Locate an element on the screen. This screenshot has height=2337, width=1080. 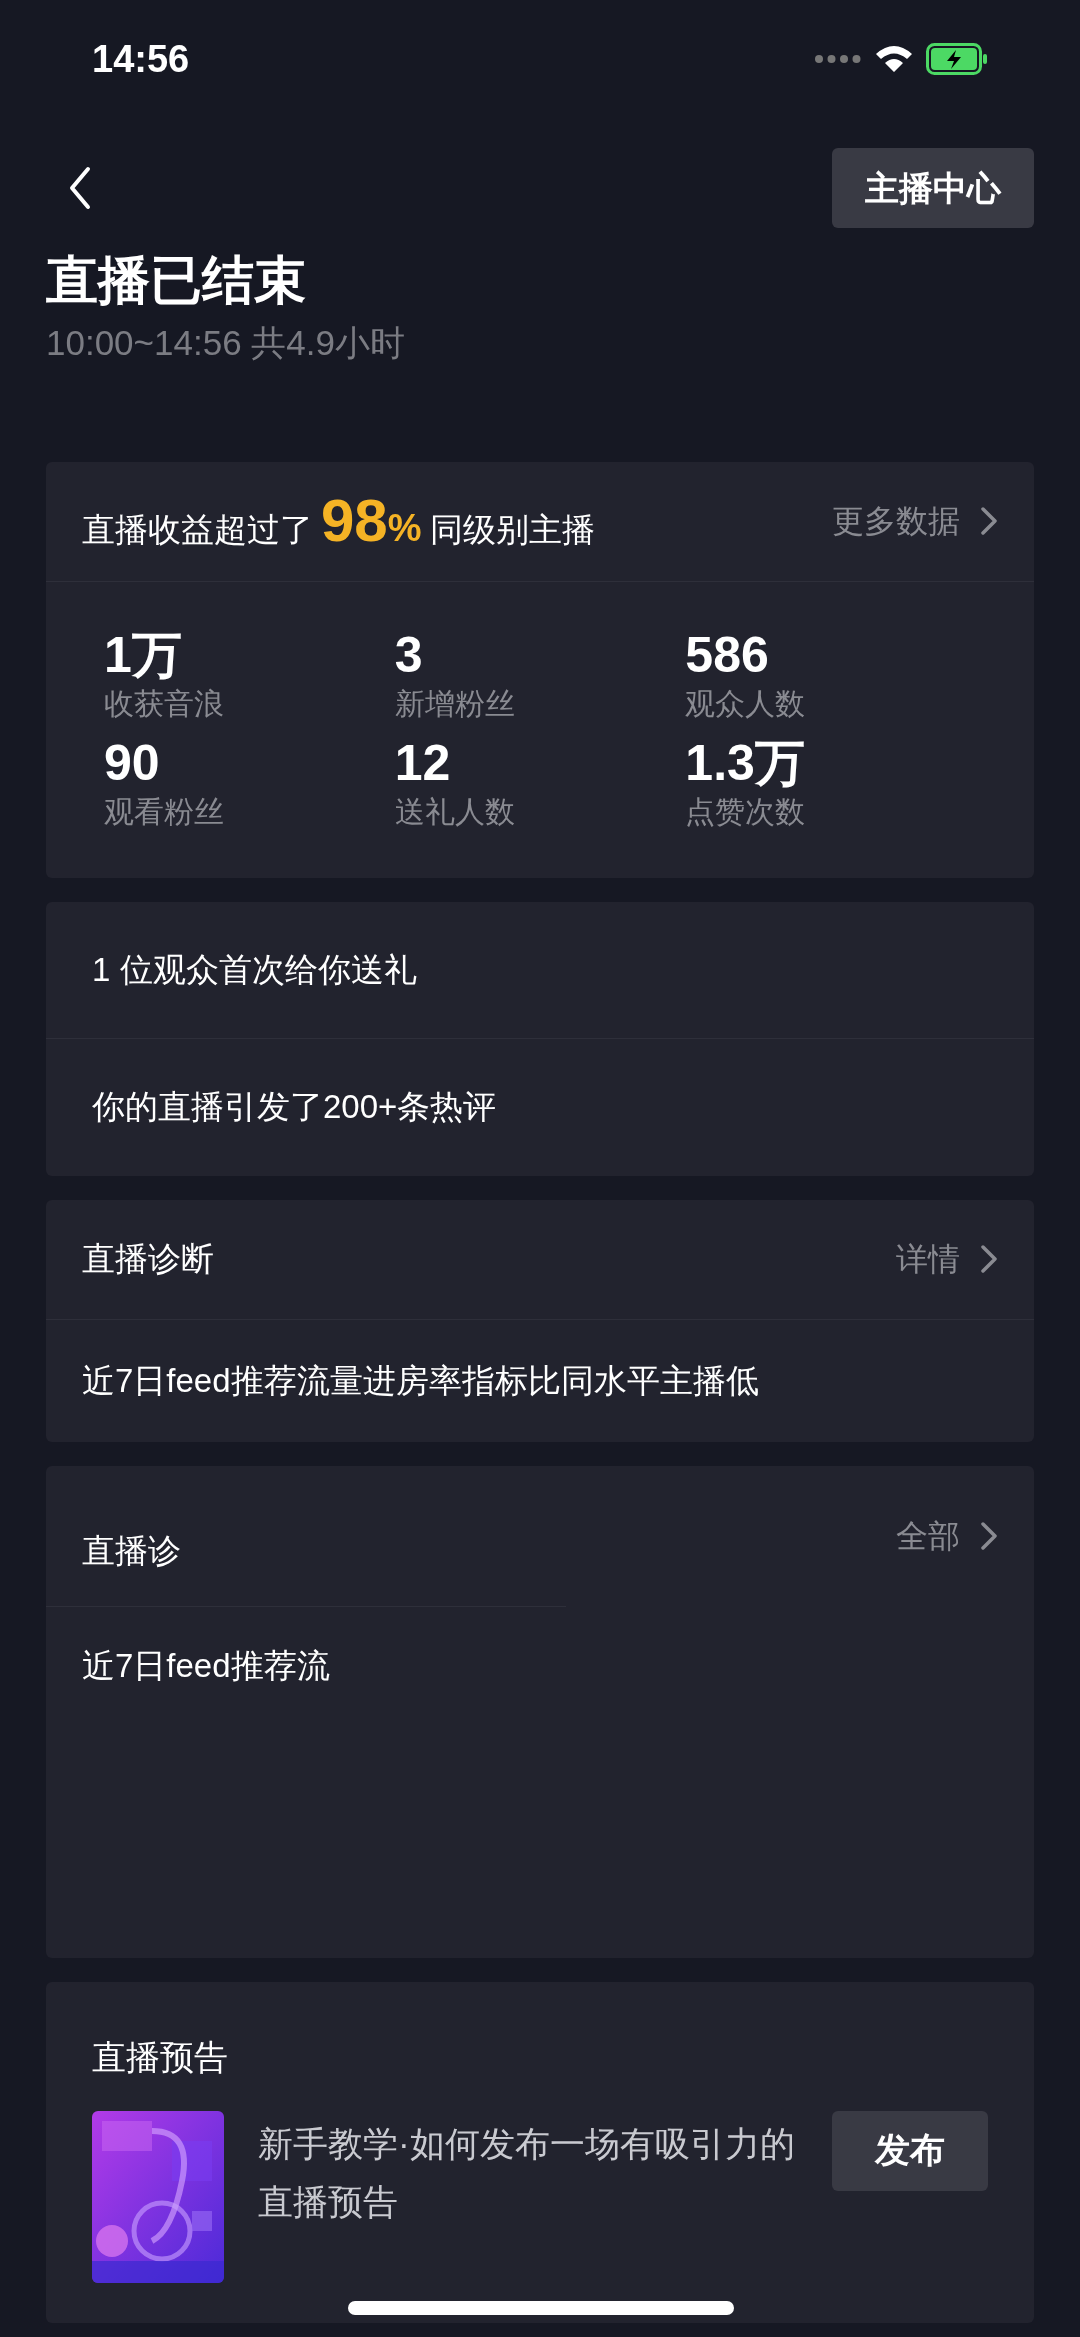
back-icon is located at coordinates (80, 188).